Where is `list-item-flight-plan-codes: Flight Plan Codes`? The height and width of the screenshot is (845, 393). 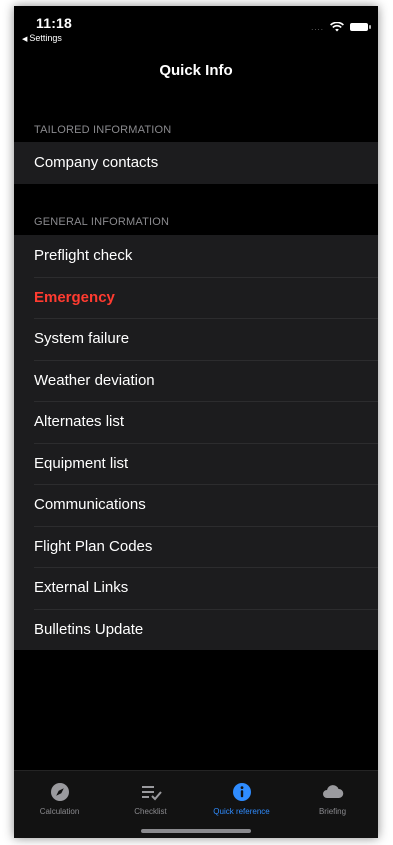
list-item-flight-plan-codes: Flight Plan Codes is located at coordinates (196, 546).